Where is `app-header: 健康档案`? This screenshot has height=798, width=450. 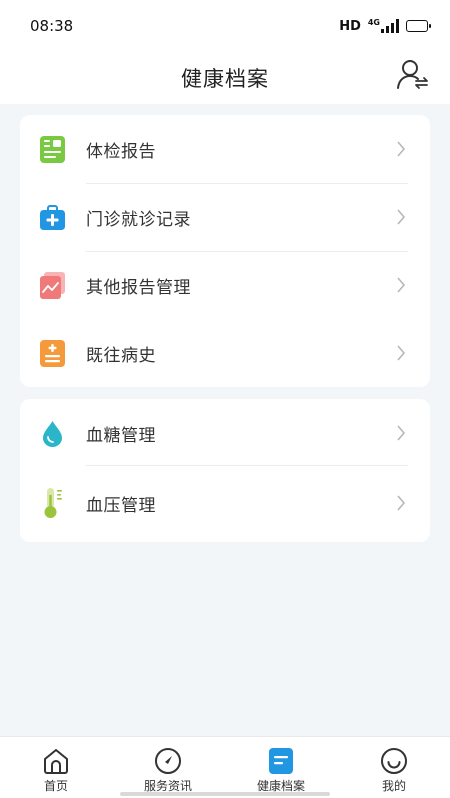 app-header: 健康档案 is located at coordinates (225, 78).